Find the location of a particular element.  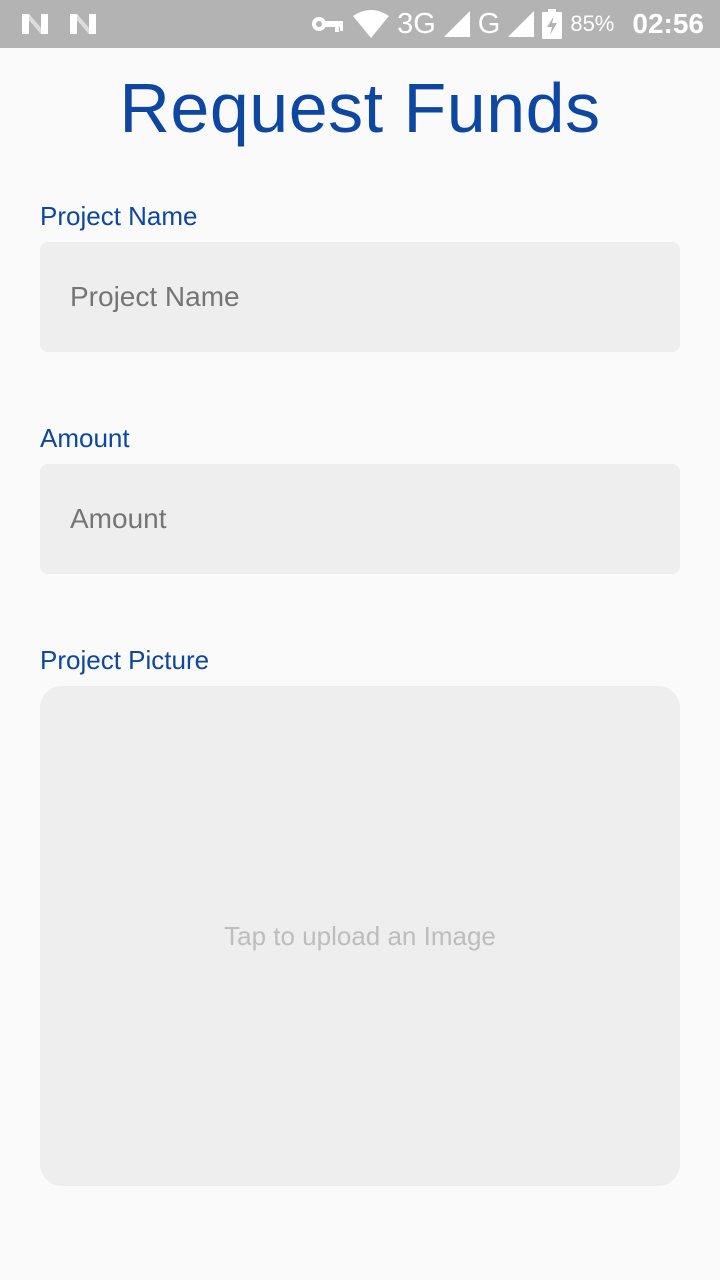

project-picture-label: Project Picture is located at coordinates (125, 660).